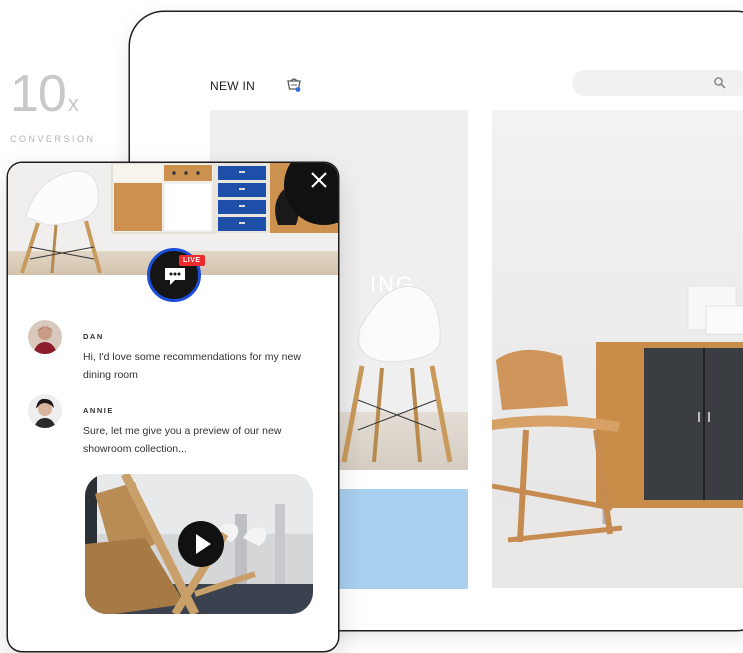 The height and width of the screenshot is (653, 743). What do you see at coordinates (93, 336) in the screenshot?
I see `message-author: DAN` at bounding box center [93, 336].